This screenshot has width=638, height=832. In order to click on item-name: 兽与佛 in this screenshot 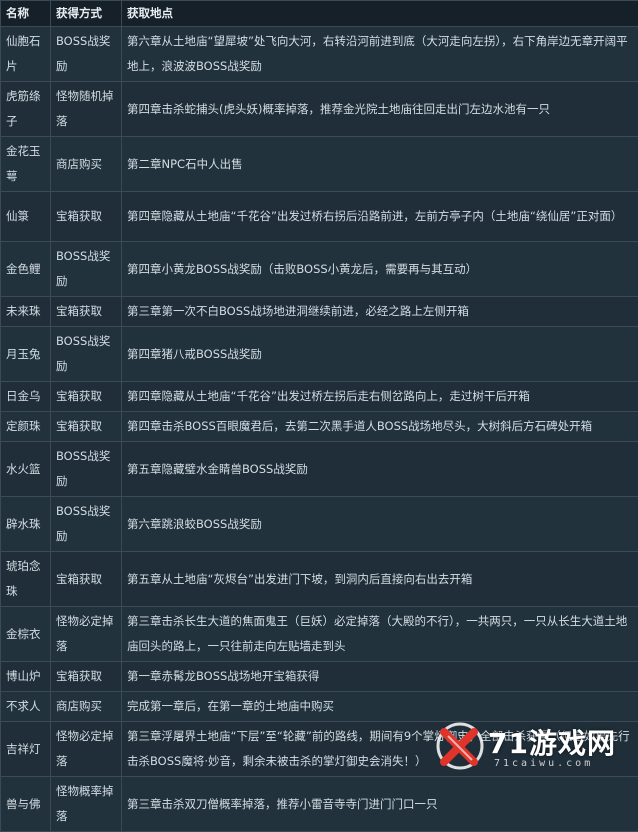, I will do `click(26, 804)`.